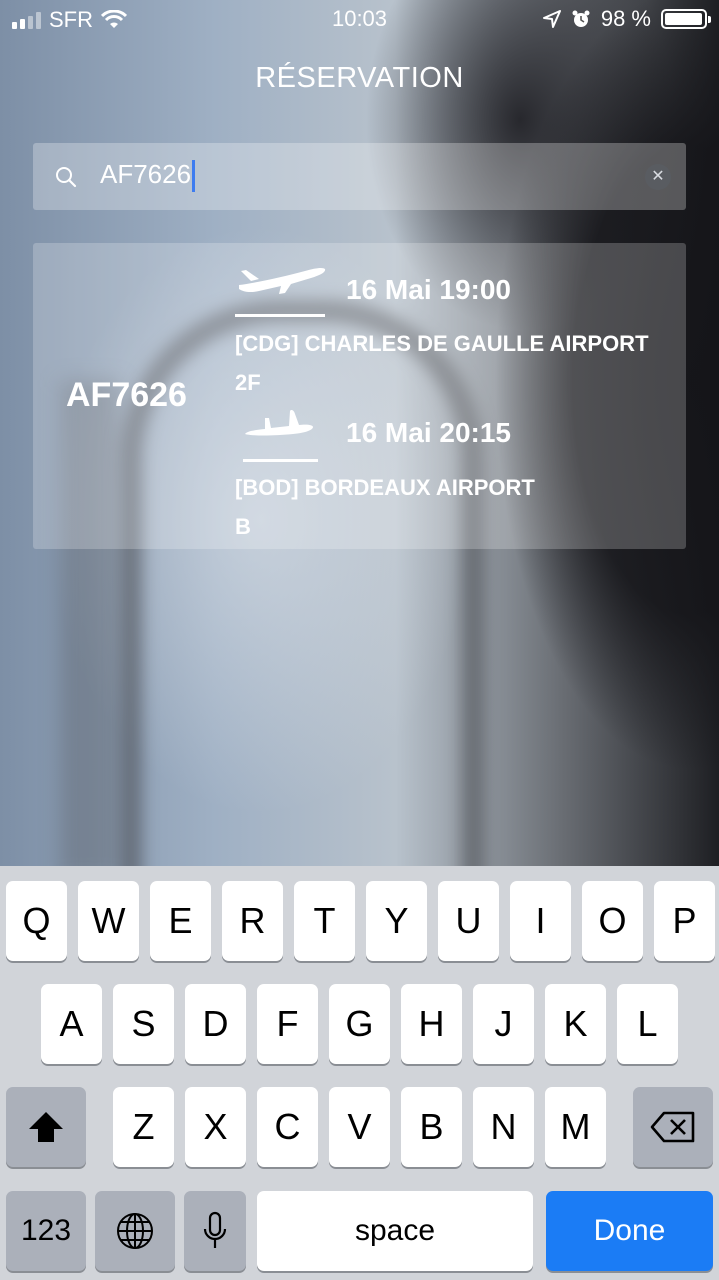 This screenshot has height=1280, width=719. What do you see at coordinates (551, 19) in the screenshot?
I see `location-icon` at bounding box center [551, 19].